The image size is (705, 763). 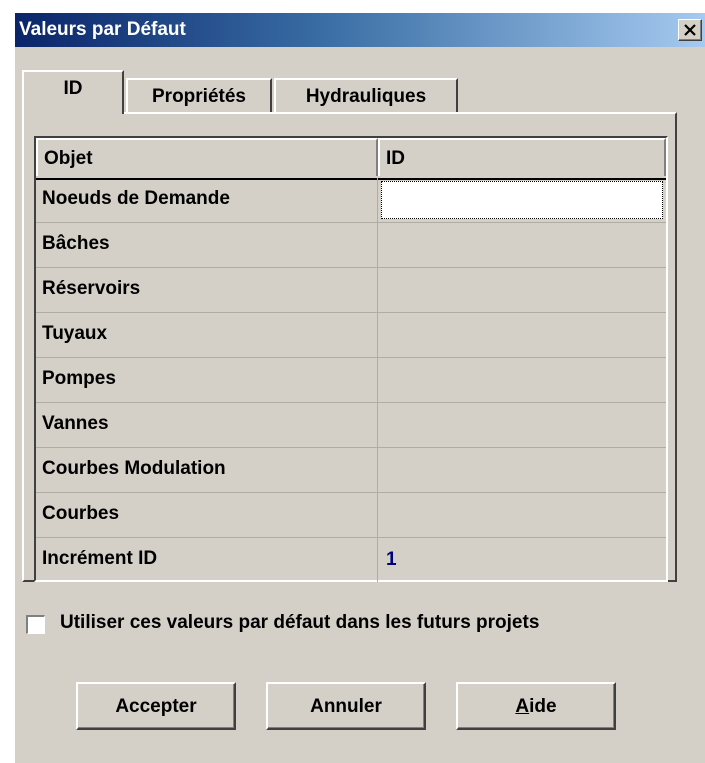 What do you see at coordinates (73, 92) in the screenshot?
I see `tab-id: ID` at bounding box center [73, 92].